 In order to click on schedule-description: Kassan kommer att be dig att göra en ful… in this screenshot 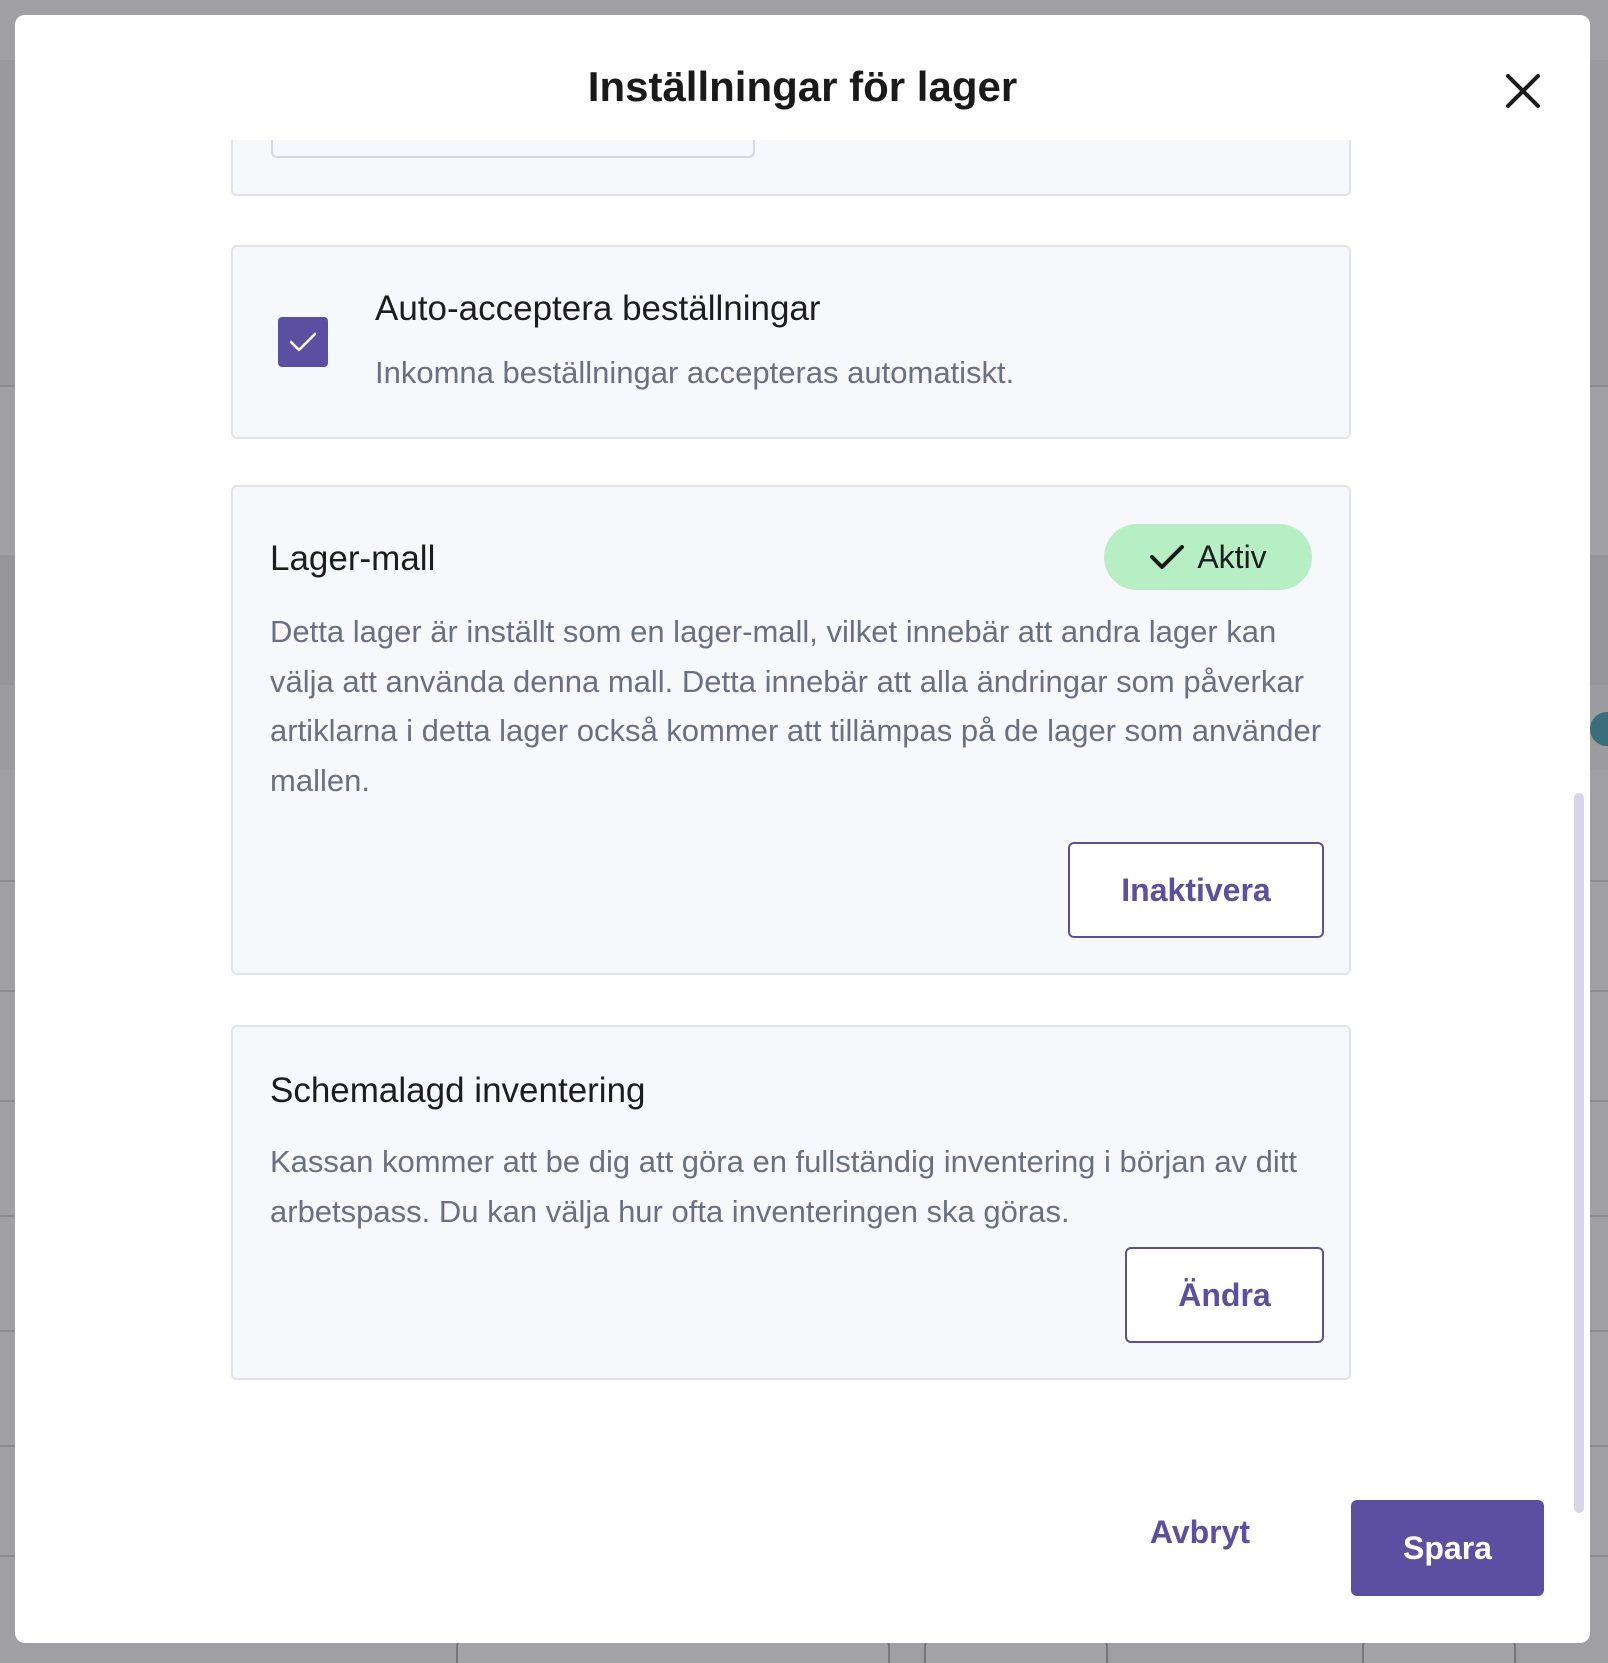, I will do `click(784, 1186)`.